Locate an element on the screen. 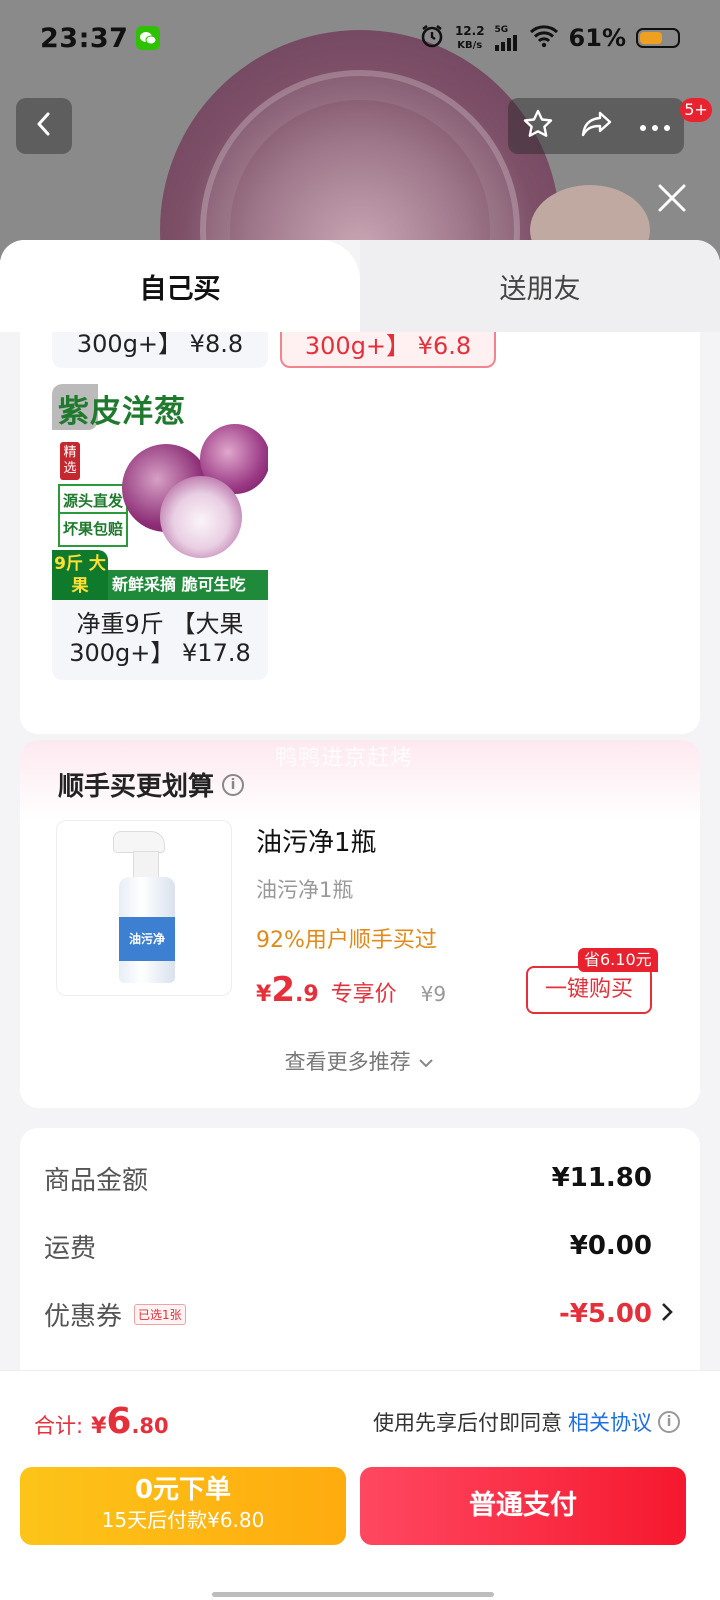 This screenshot has width=720, height=1600. combo-product-image: 油污净 is located at coordinates (144, 908).